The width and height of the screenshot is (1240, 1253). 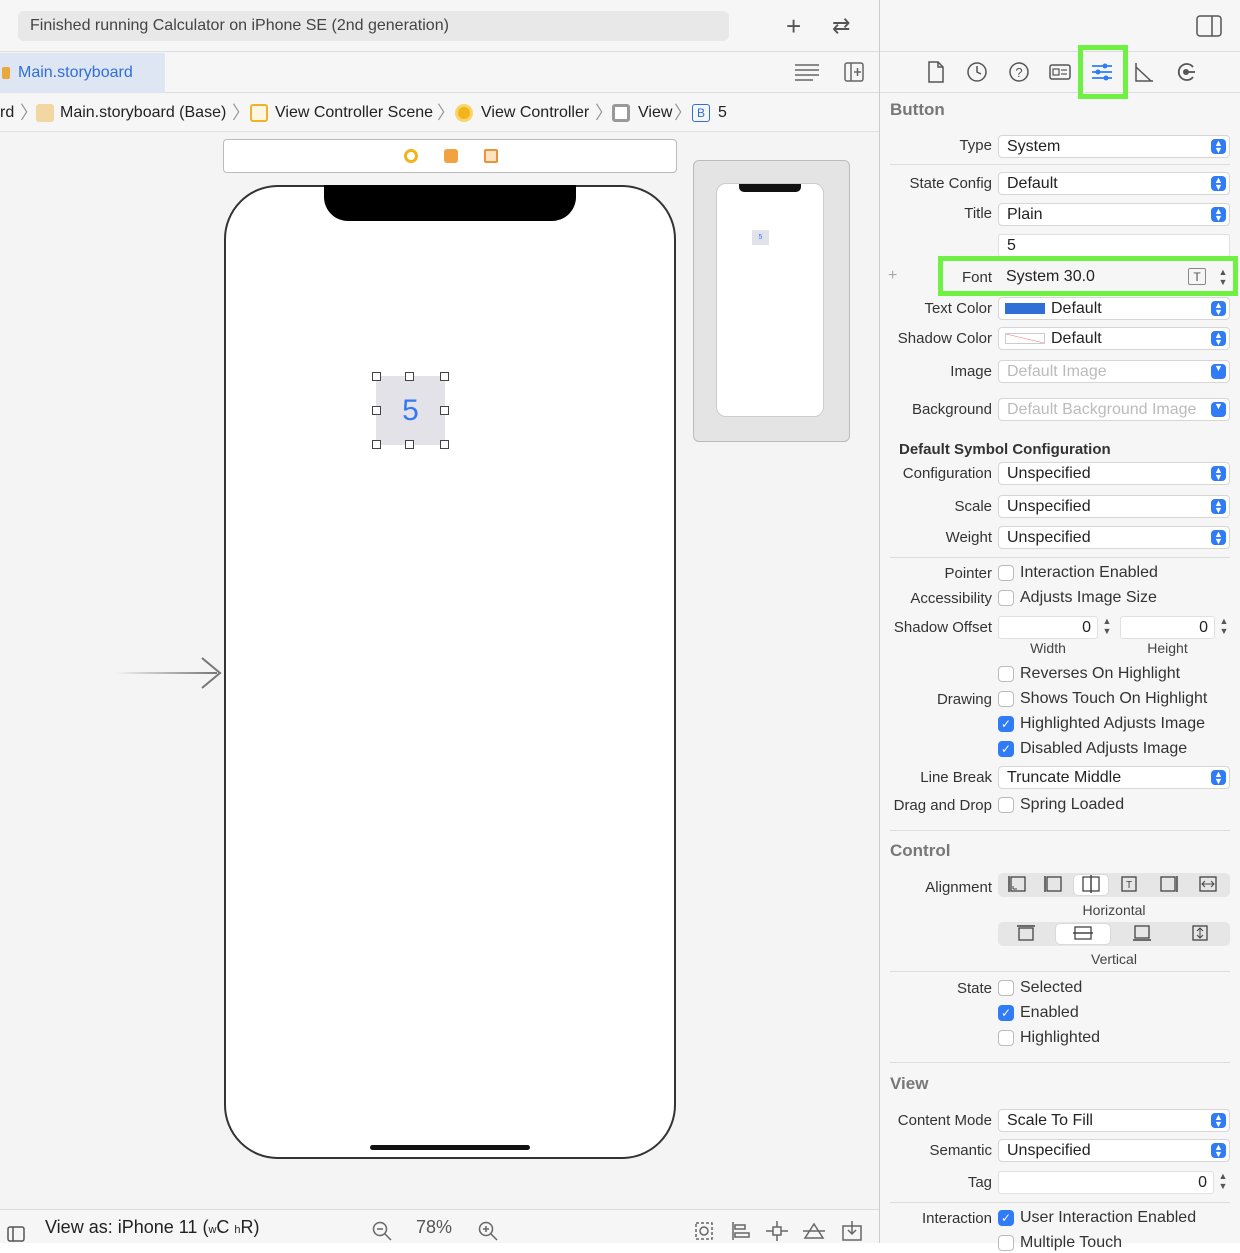 I want to click on help-inspector-icon: ?, so click(x=1019, y=73).